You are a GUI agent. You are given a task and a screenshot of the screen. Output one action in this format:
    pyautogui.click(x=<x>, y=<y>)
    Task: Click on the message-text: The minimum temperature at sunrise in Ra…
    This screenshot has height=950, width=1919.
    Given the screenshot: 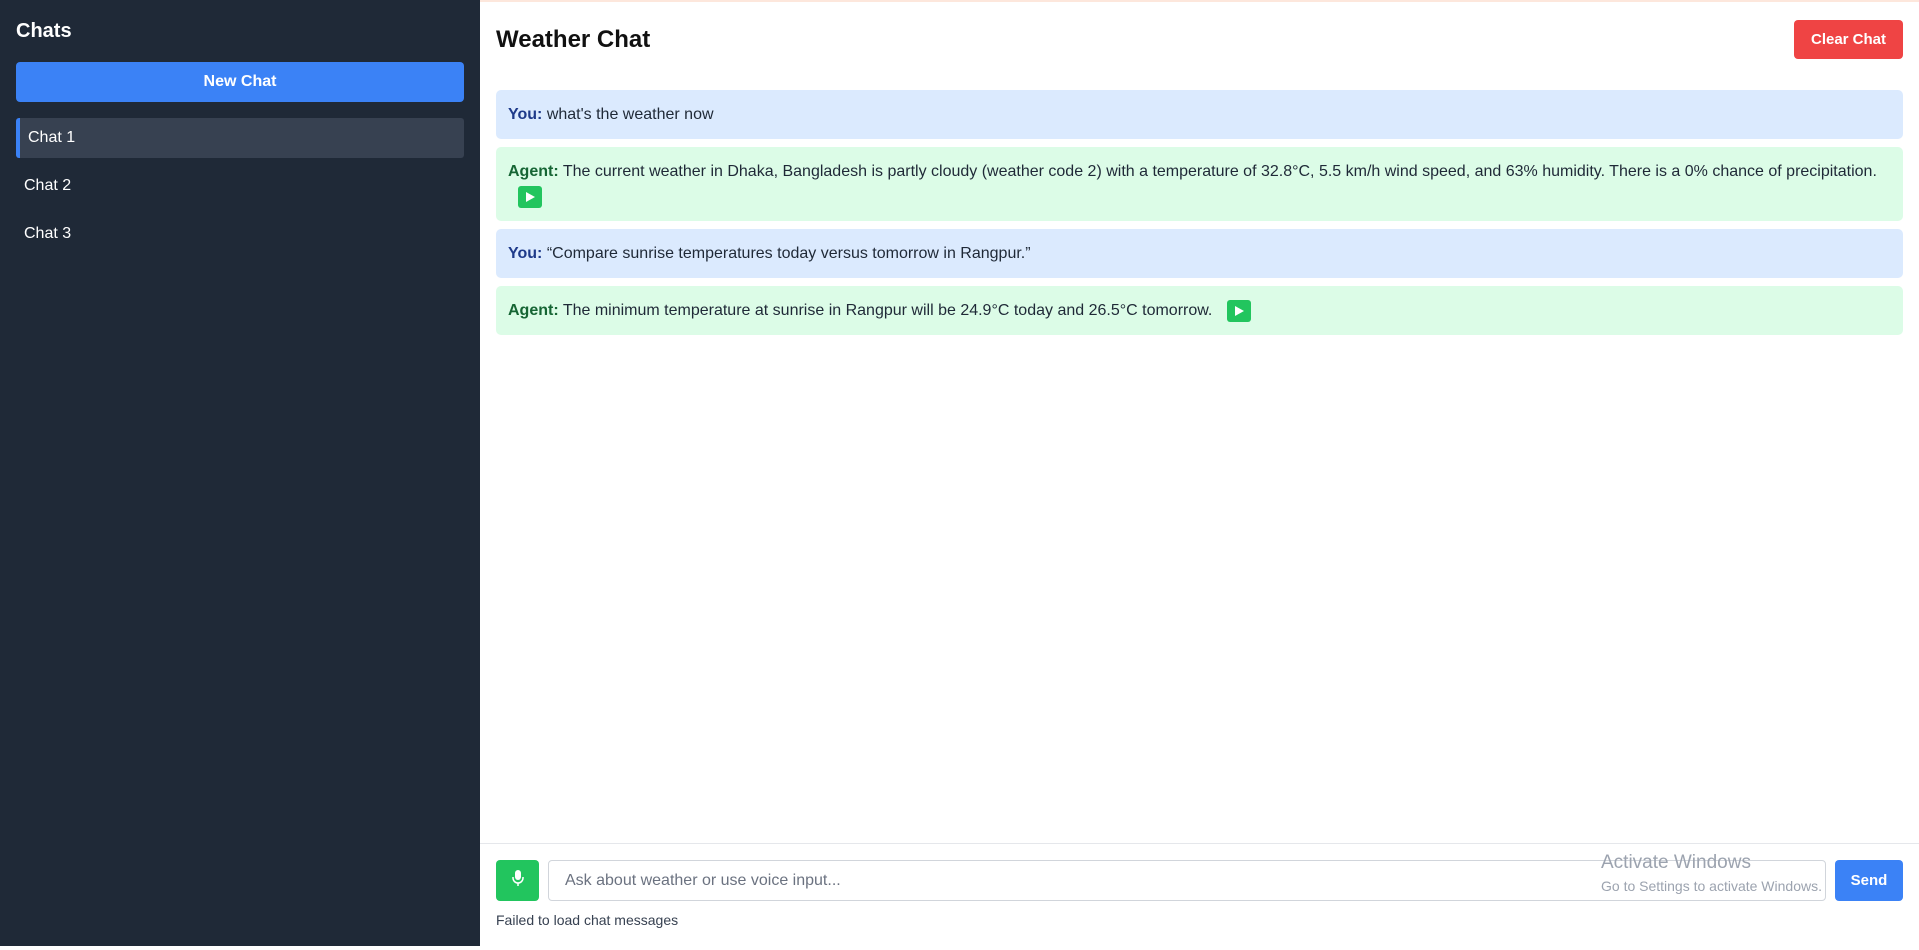 What is the action you would take?
    pyautogui.click(x=887, y=310)
    